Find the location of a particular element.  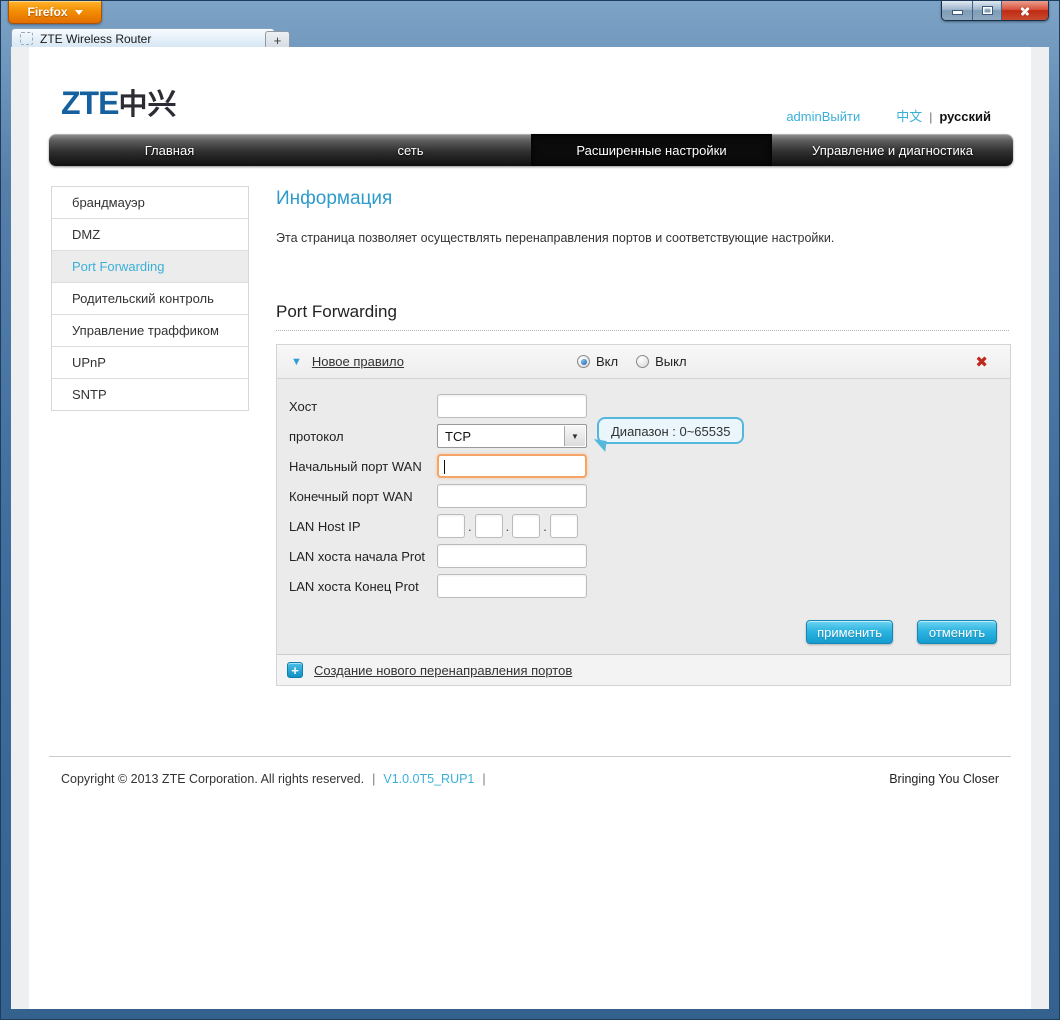

radio-off-icon is located at coordinates (643, 361).